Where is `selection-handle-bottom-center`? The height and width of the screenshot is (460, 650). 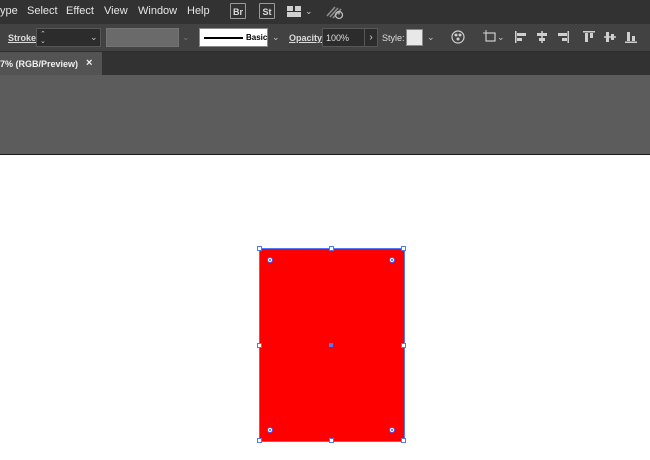
selection-handle-bottom-center is located at coordinates (331, 440).